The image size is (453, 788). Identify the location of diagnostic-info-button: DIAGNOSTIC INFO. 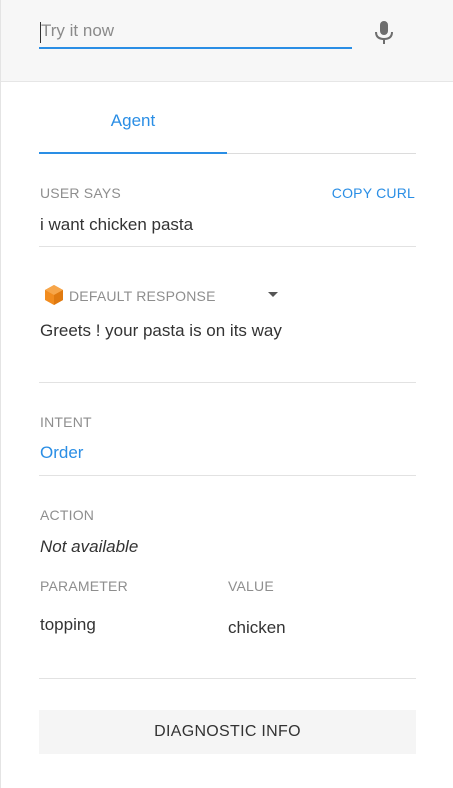
(227, 732).